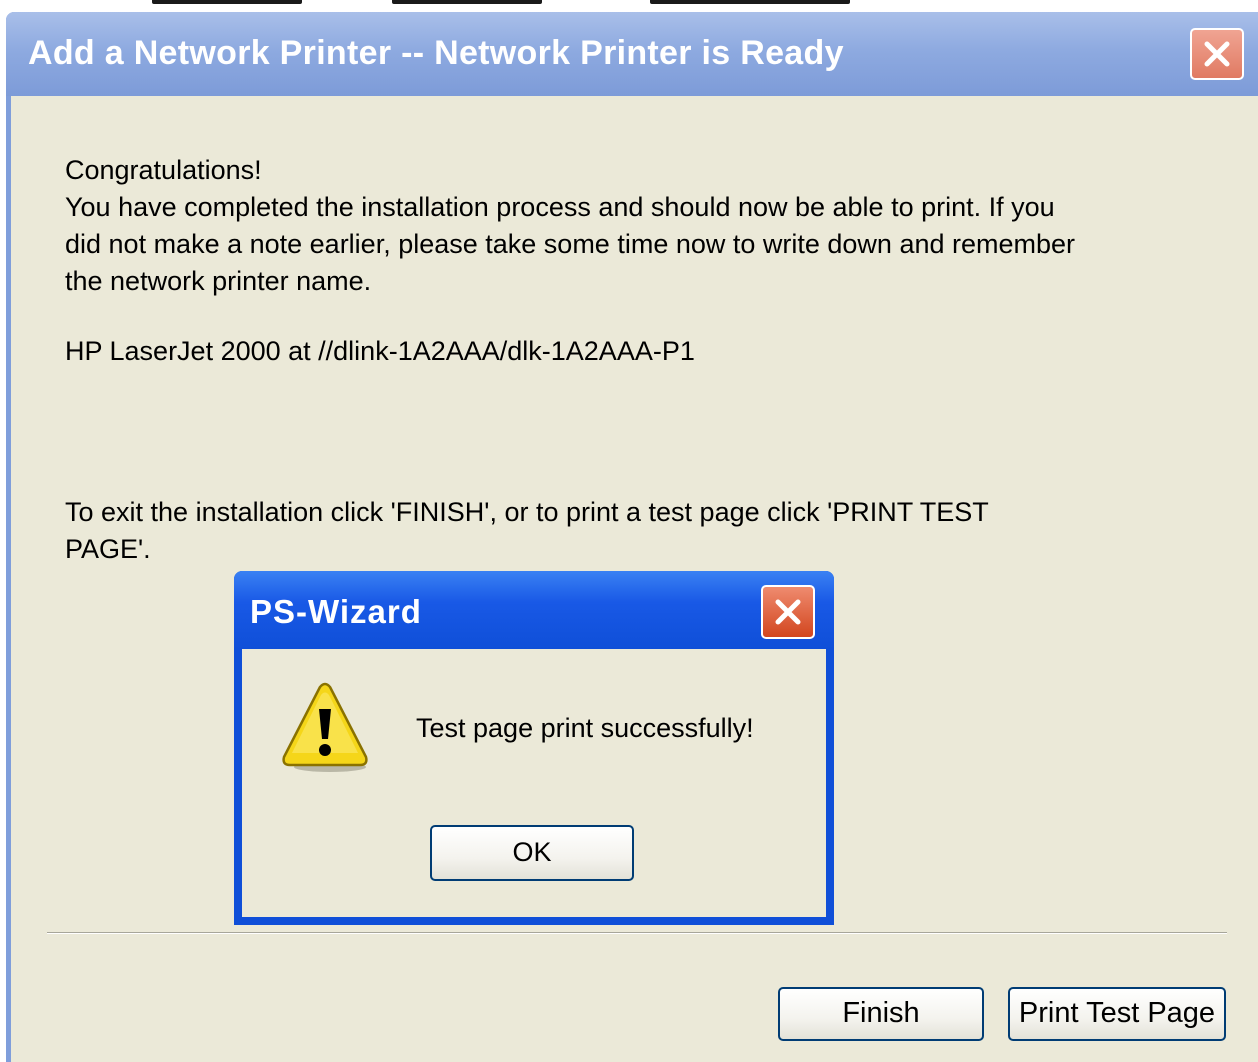  Describe the element at coordinates (325, 727) in the screenshot. I see `warning-icon` at that location.